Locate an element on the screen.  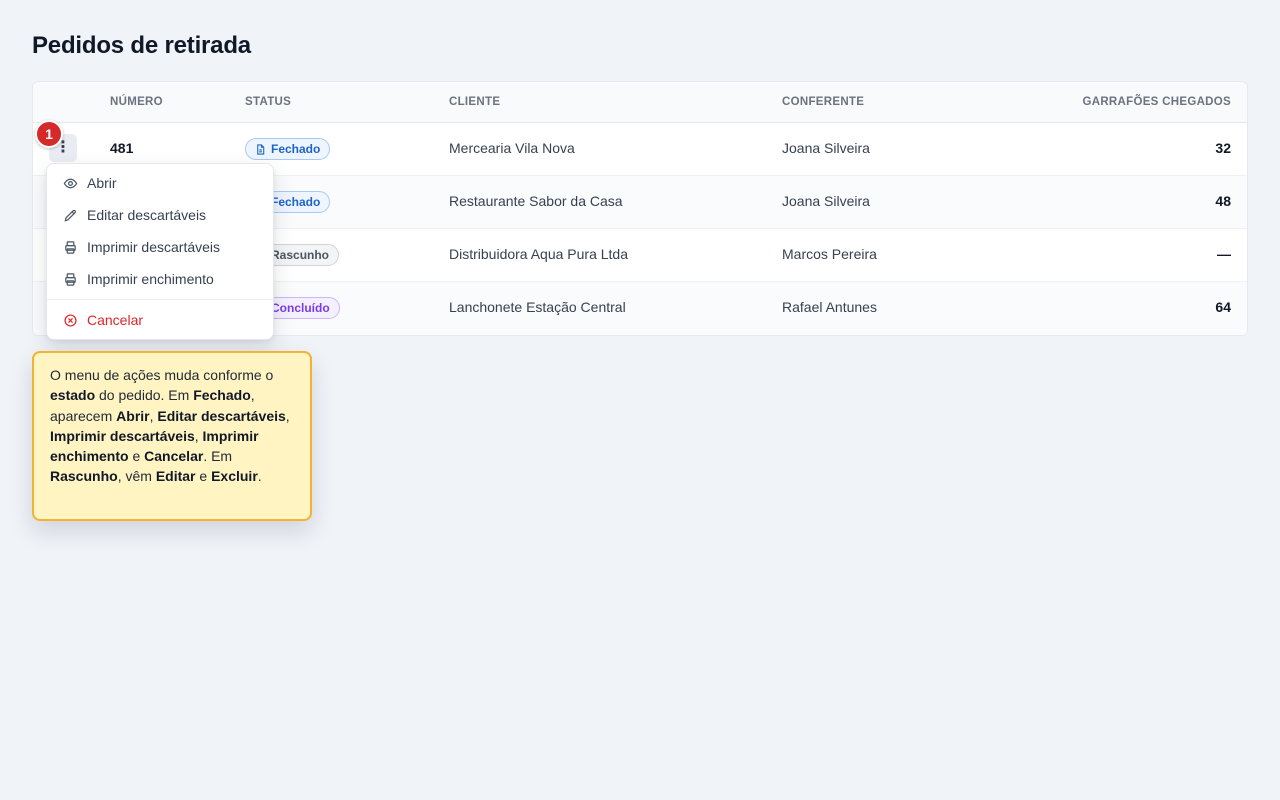
menu-item-label: Editar descartáveis is located at coordinates (147, 215).